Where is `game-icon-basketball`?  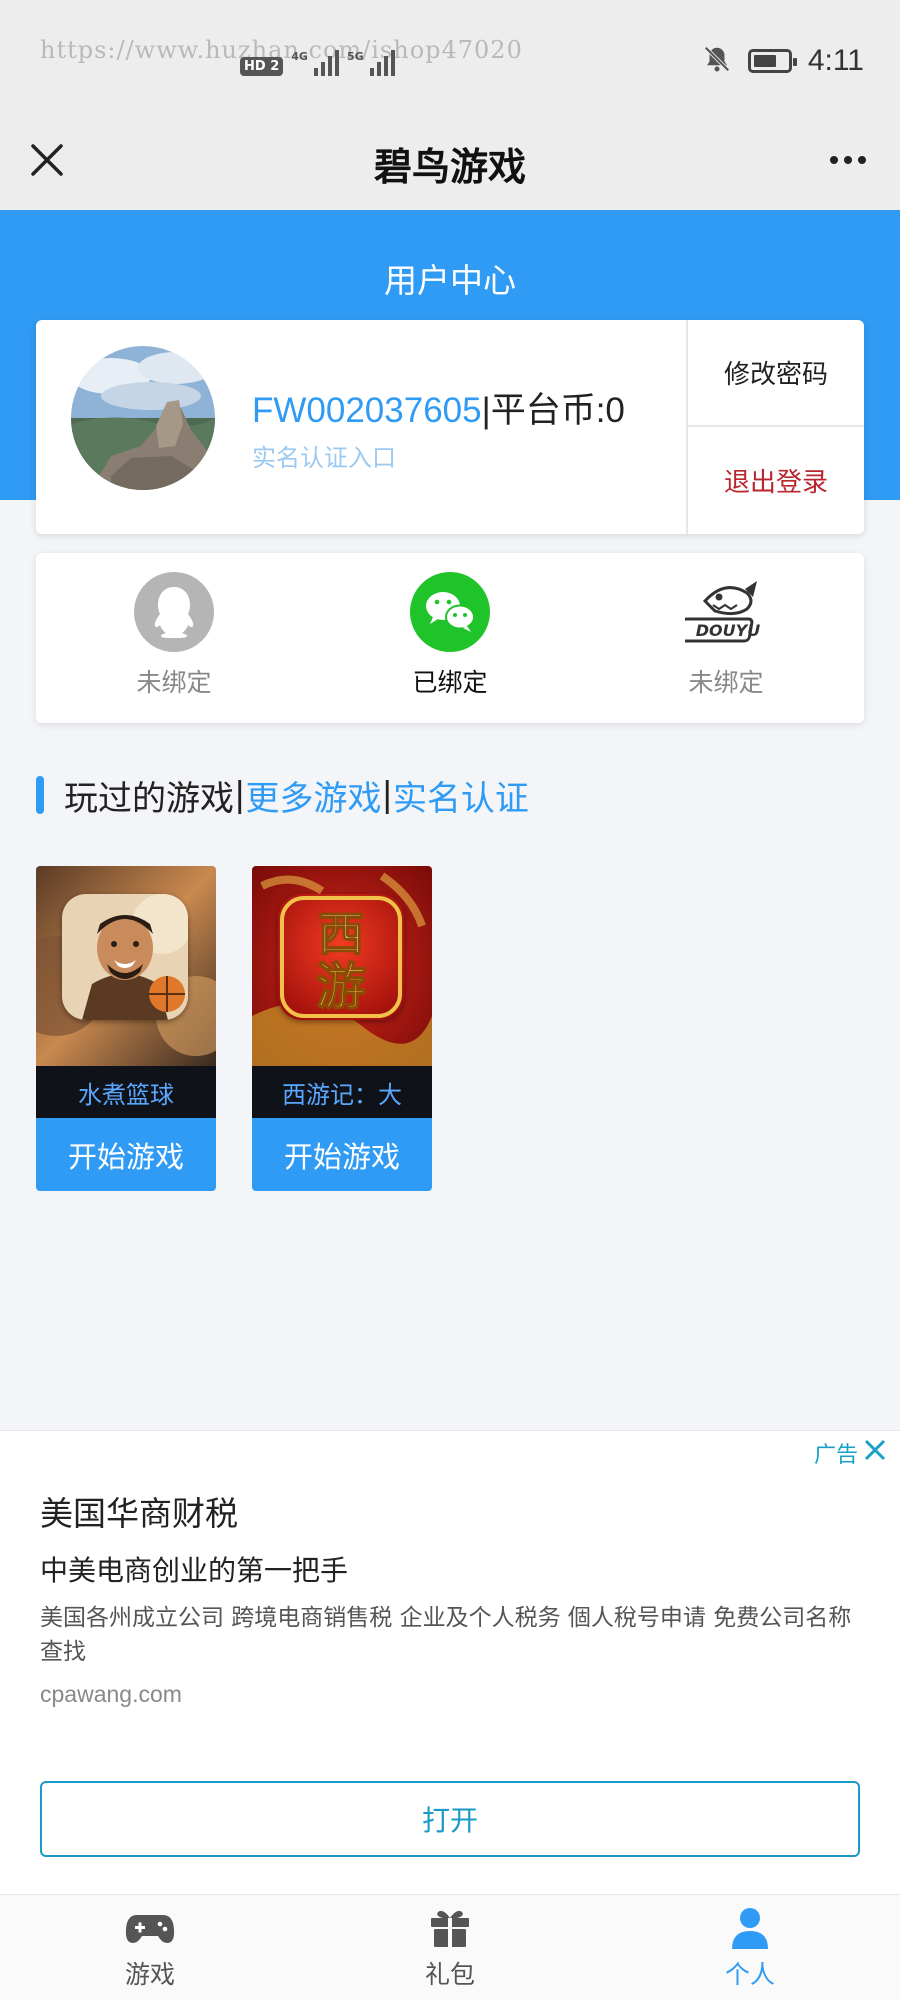 game-icon-basketball is located at coordinates (125, 957).